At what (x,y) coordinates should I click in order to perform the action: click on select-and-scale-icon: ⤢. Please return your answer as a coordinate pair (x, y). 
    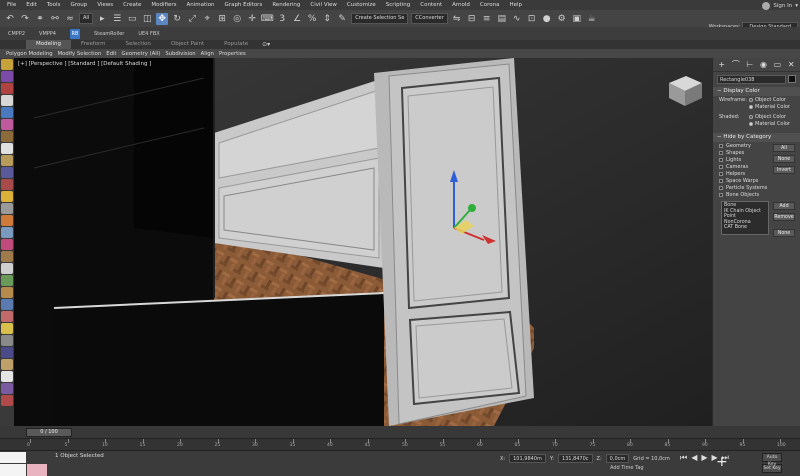
    Looking at the image, I should click on (192, 19).